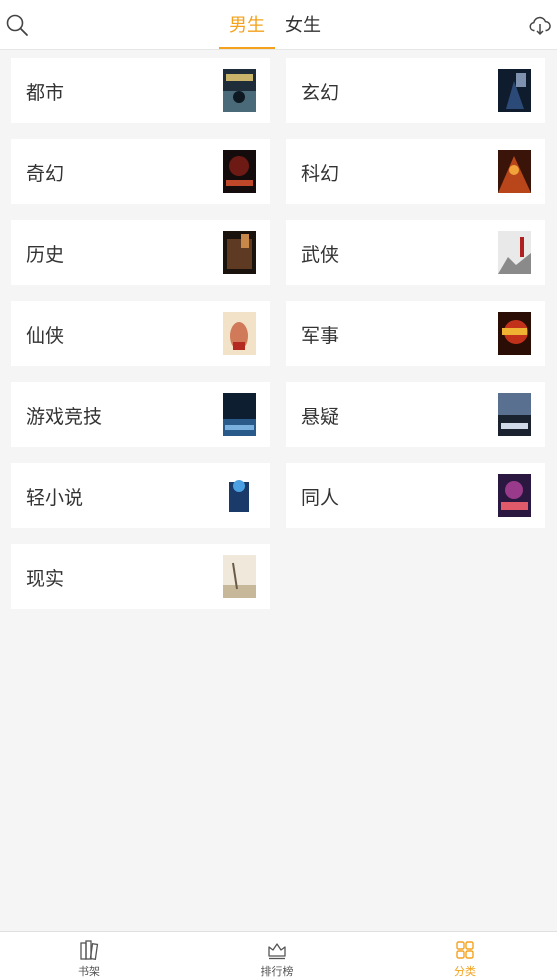 The width and height of the screenshot is (557, 979). What do you see at coordinates (540, 25) in the screenshot?
I see `cloud-download-icon` at bounding box center [540, 25].